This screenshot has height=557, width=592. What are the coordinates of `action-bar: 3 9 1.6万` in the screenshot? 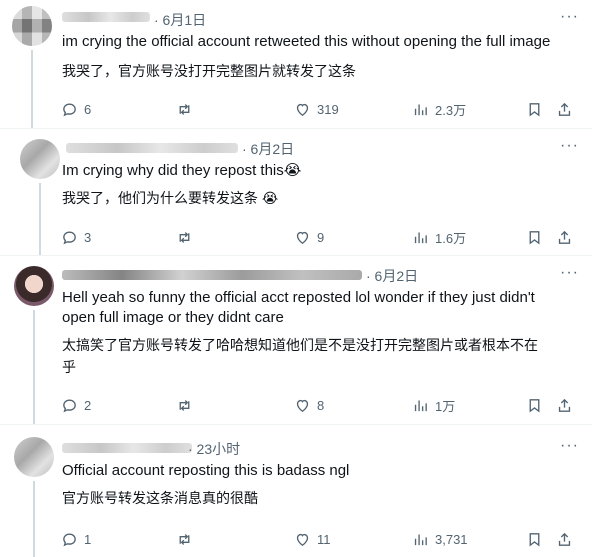 It's located at (317, 237).